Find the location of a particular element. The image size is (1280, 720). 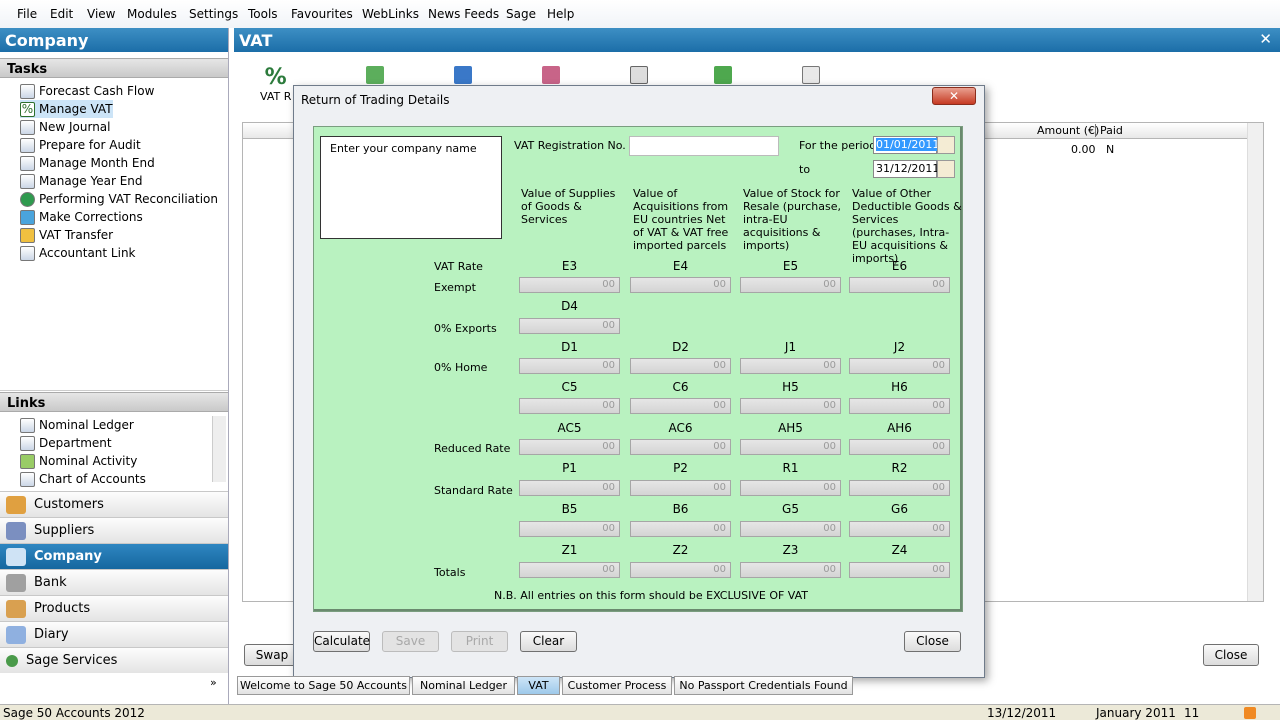

module-suppliers: Suppliers is located at coordinates (114, 530).